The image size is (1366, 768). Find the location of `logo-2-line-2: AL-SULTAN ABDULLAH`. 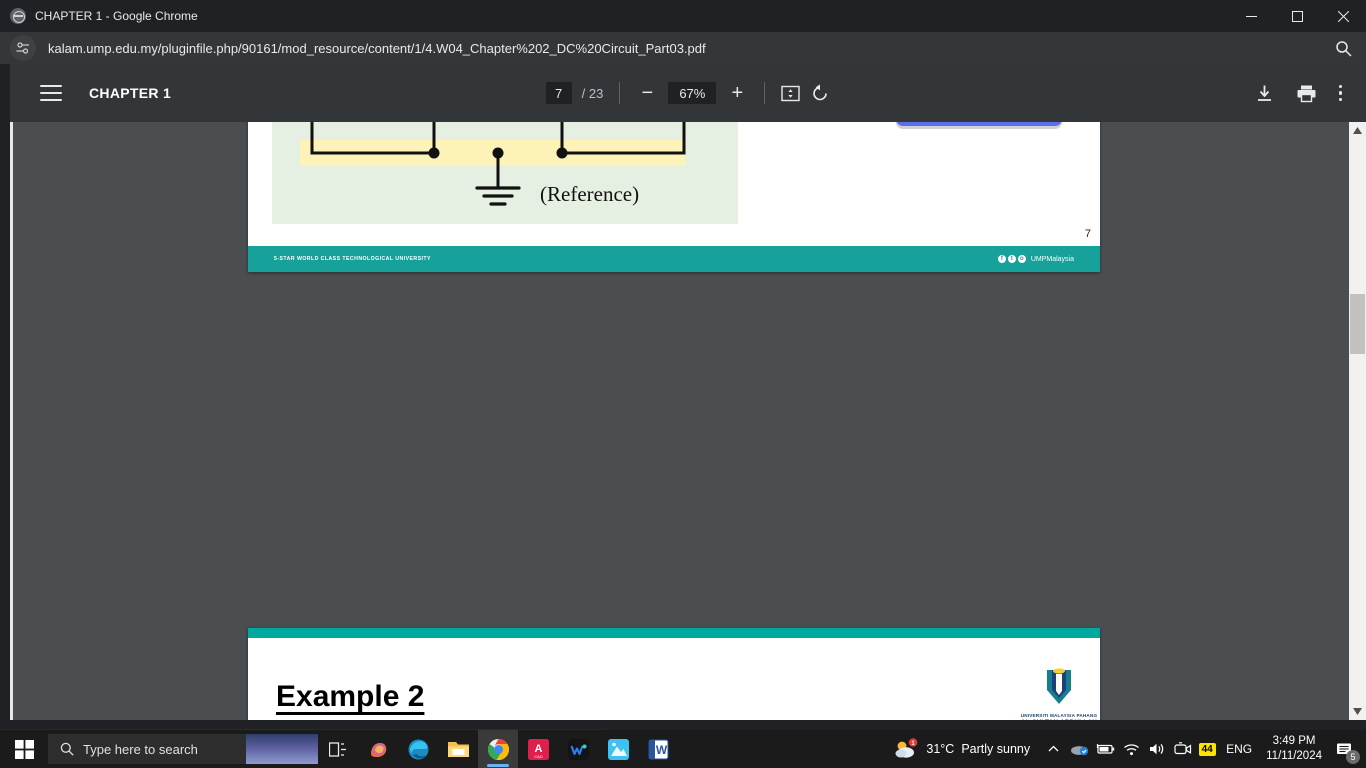

logo-2-line-2: AL-SULTAN ABDULLAH is located at coordinates (1059, 719).